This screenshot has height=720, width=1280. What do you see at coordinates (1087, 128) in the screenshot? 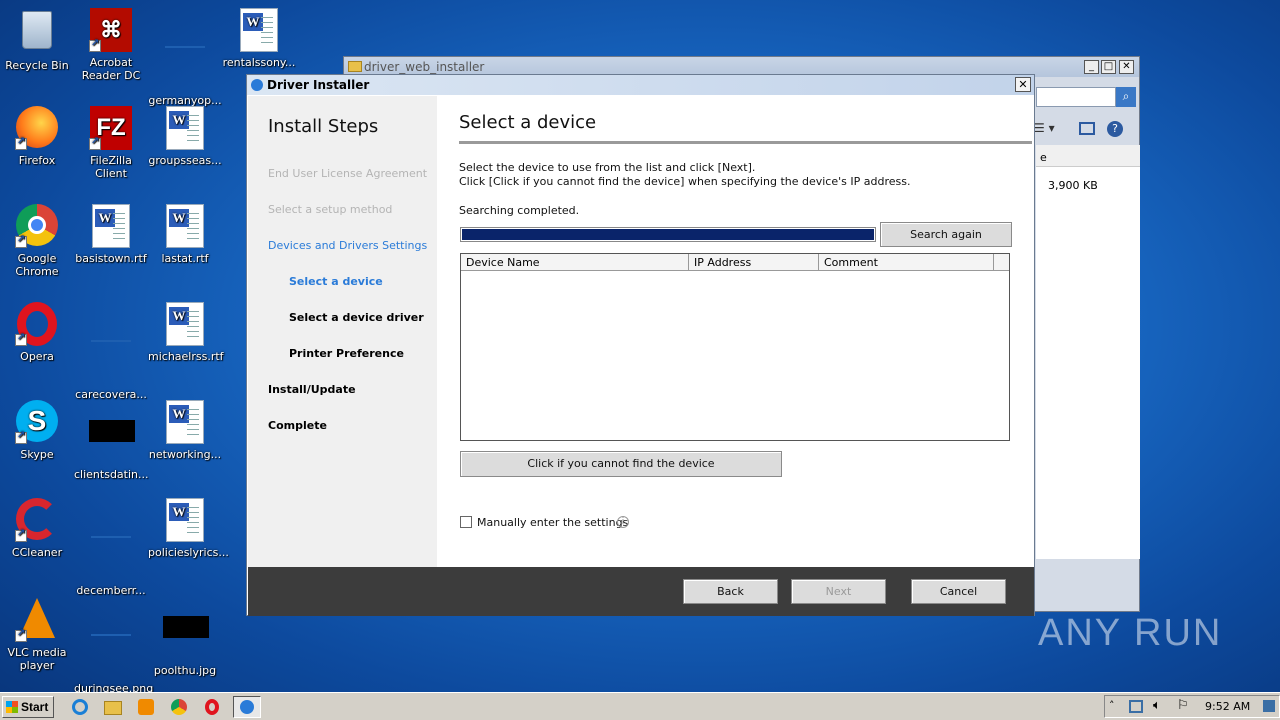
I see `preview-pane-icon` at bounding box center [1087, 128].